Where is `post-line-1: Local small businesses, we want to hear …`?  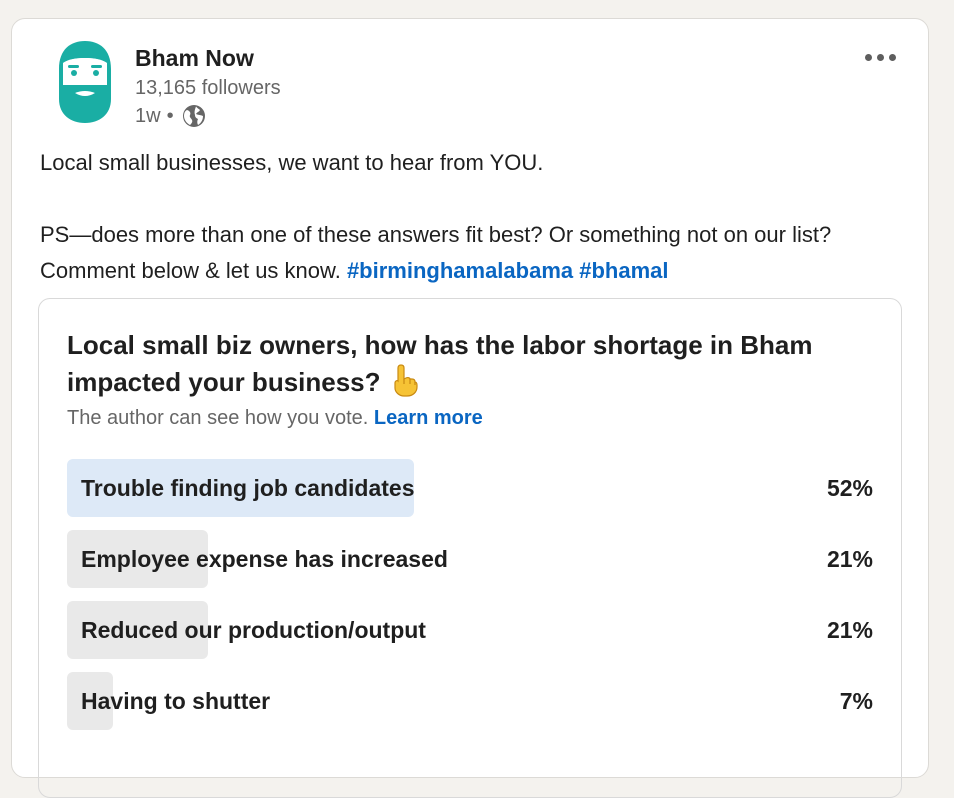
post-line-1: Local small businesses, we want to hear … is located at coordinates (292, 162).